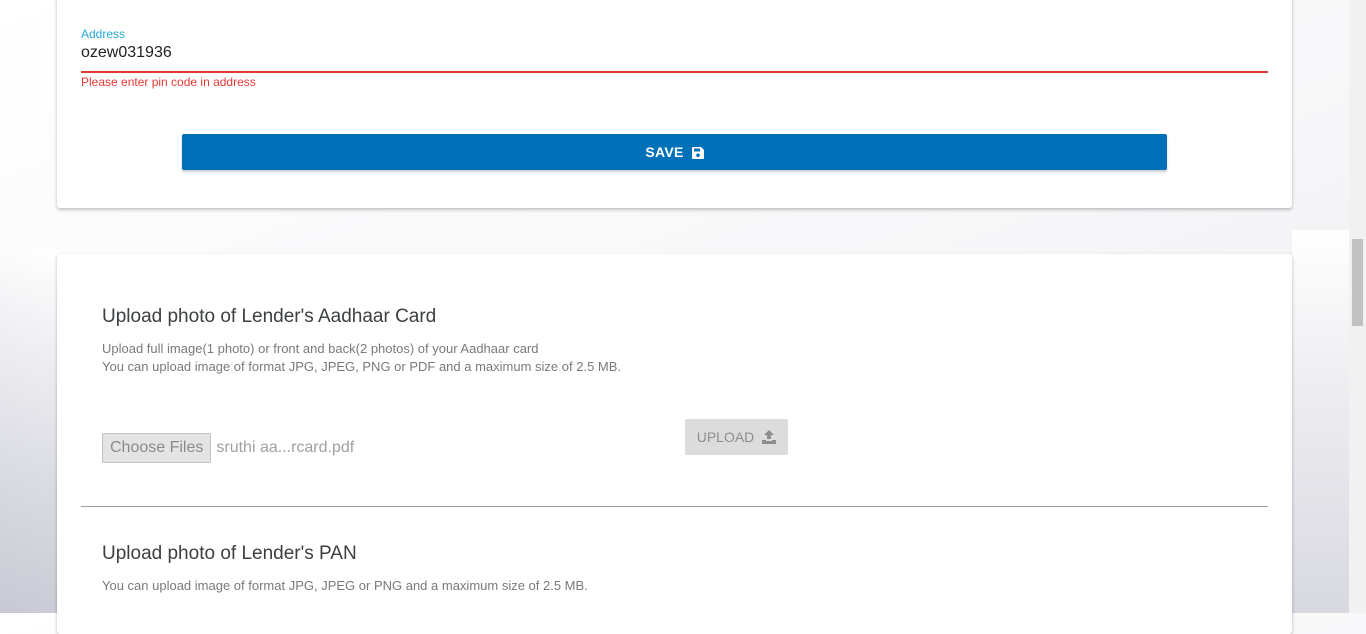 The height and width of the screenshot is (634, 1366). I want to click on background-decoration-left, so click(30, 431).